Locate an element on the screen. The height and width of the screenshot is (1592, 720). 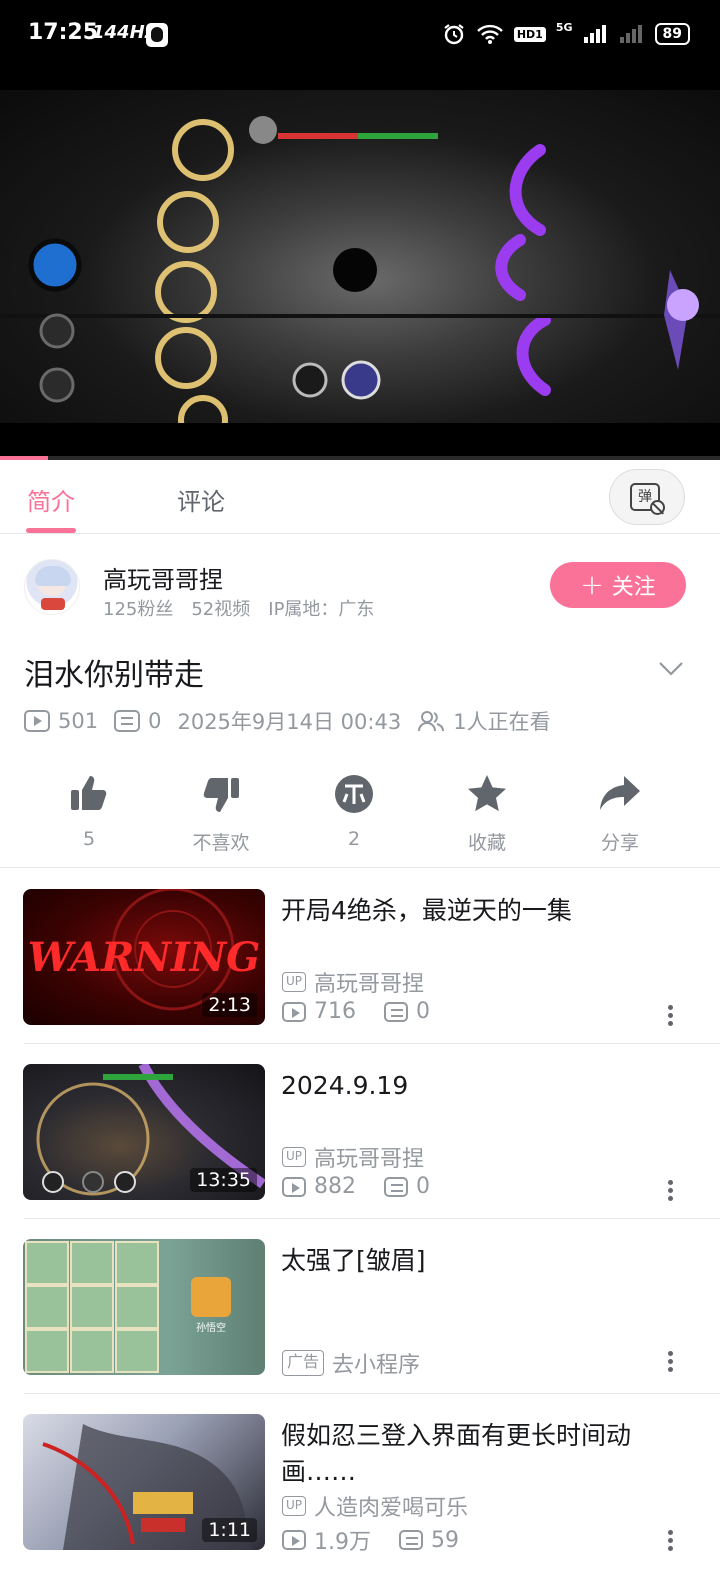
danmaku-count: 0 is located at coordinates (137, 721).